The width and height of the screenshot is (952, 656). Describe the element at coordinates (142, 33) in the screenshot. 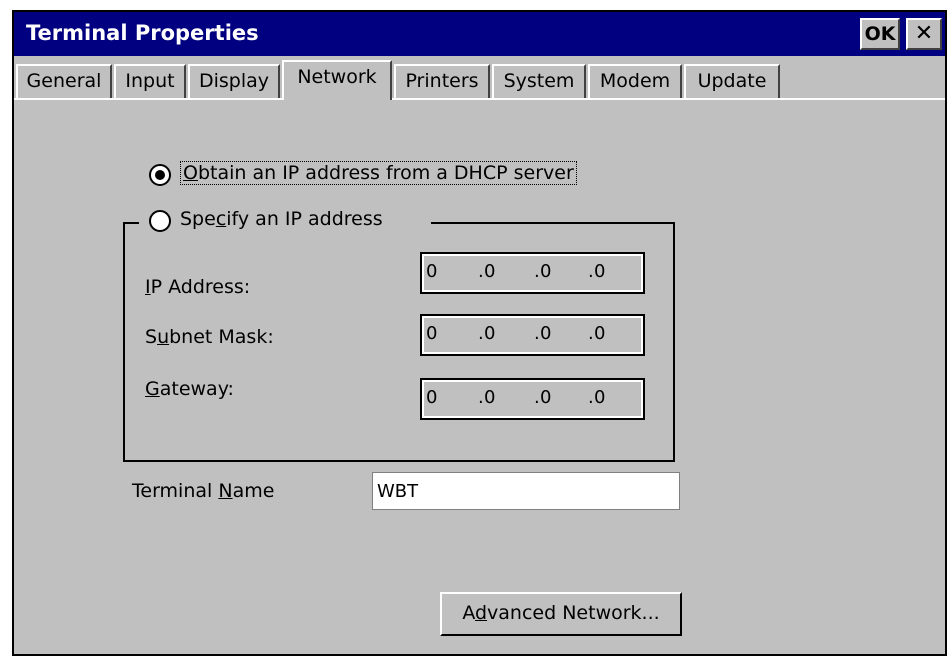

I see `window-title: Terminal Properties` at that location.